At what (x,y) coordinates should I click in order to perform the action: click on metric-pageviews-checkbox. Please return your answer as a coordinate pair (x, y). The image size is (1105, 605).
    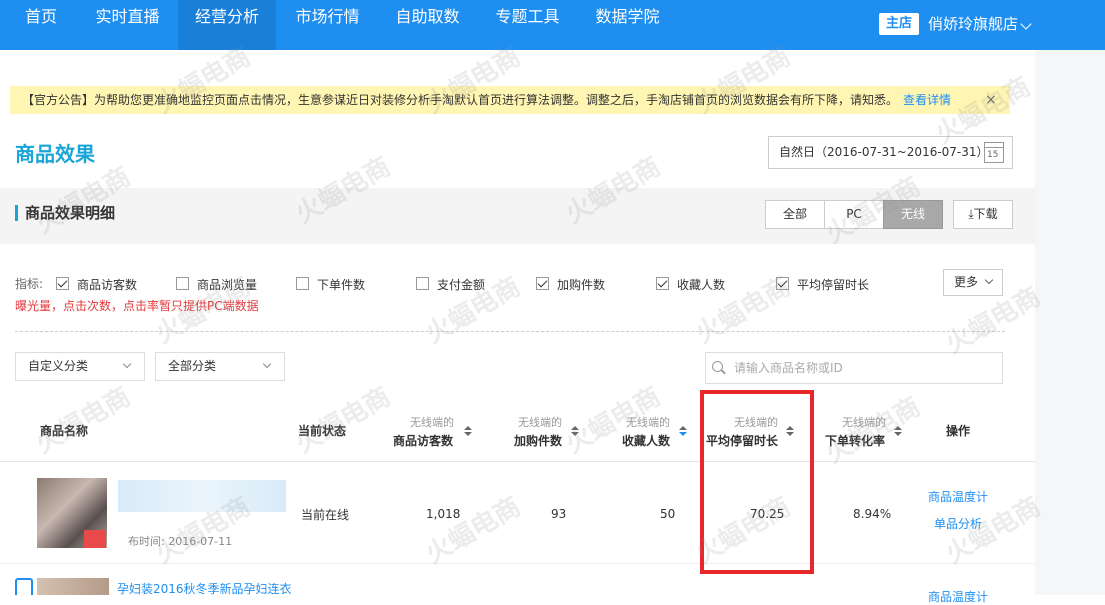
    Looking at the image, I should click on (182, 283).